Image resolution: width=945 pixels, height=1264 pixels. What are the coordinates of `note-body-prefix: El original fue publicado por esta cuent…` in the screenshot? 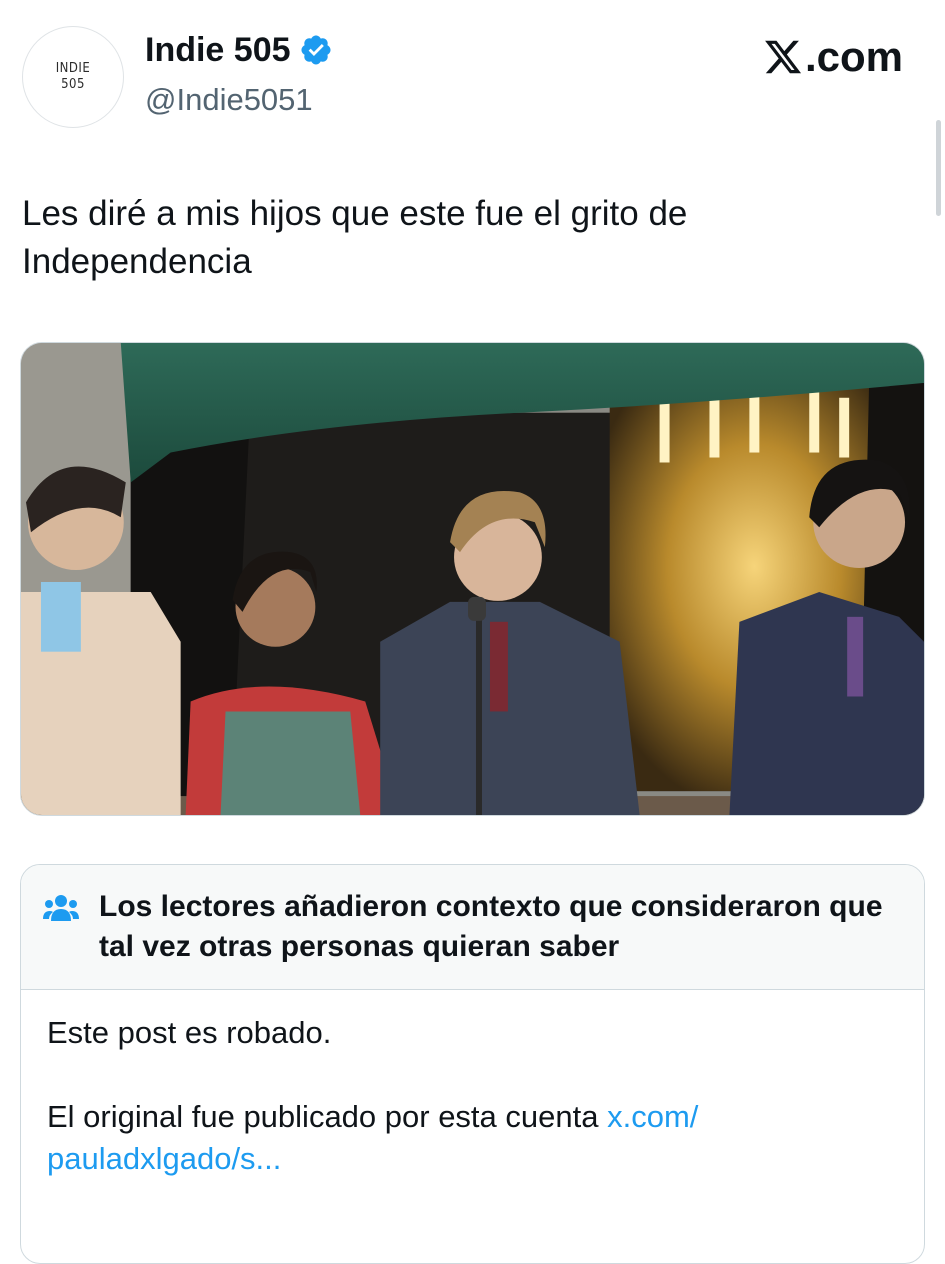 It's located at (327, 1116).